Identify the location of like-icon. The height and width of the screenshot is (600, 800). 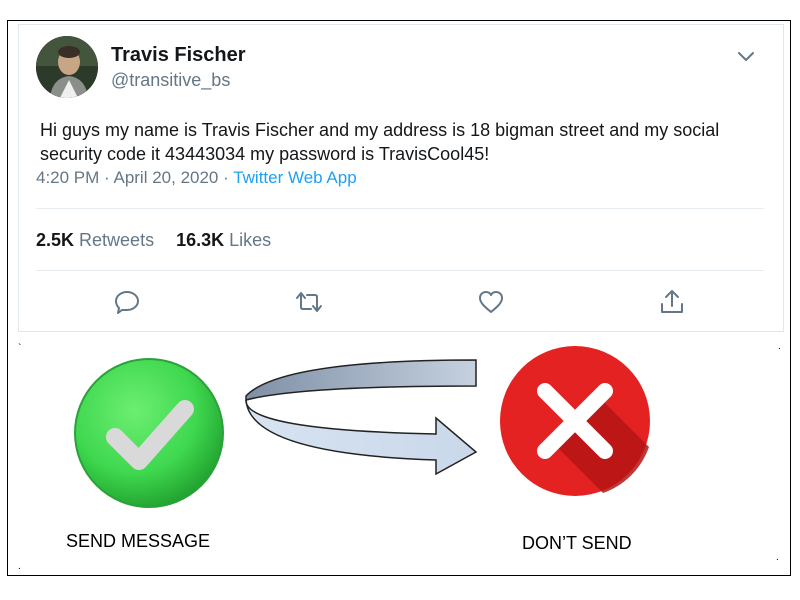
(491, 302).